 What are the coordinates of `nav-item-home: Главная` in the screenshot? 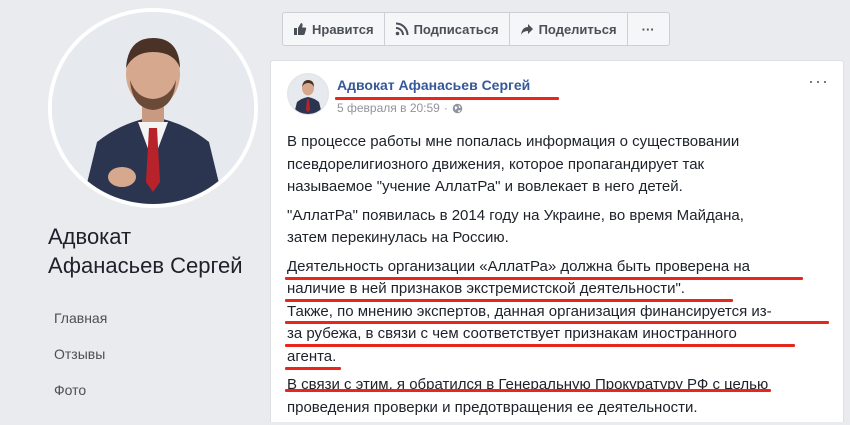 It's located at (80, 318).